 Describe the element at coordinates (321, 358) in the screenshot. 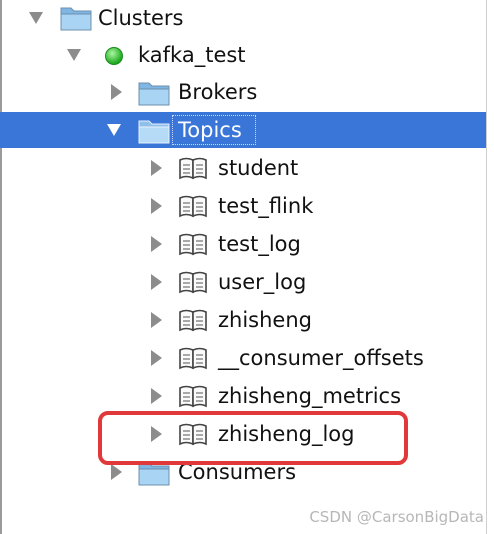

I see `node-label: __consumer_offsets` at that location.